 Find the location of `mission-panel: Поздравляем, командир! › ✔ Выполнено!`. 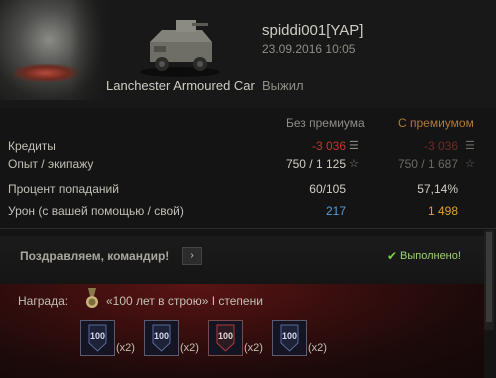

mission-panel: Поздравляем, командир! › ✔ Выполнено! is located at coordinates (242, 260).